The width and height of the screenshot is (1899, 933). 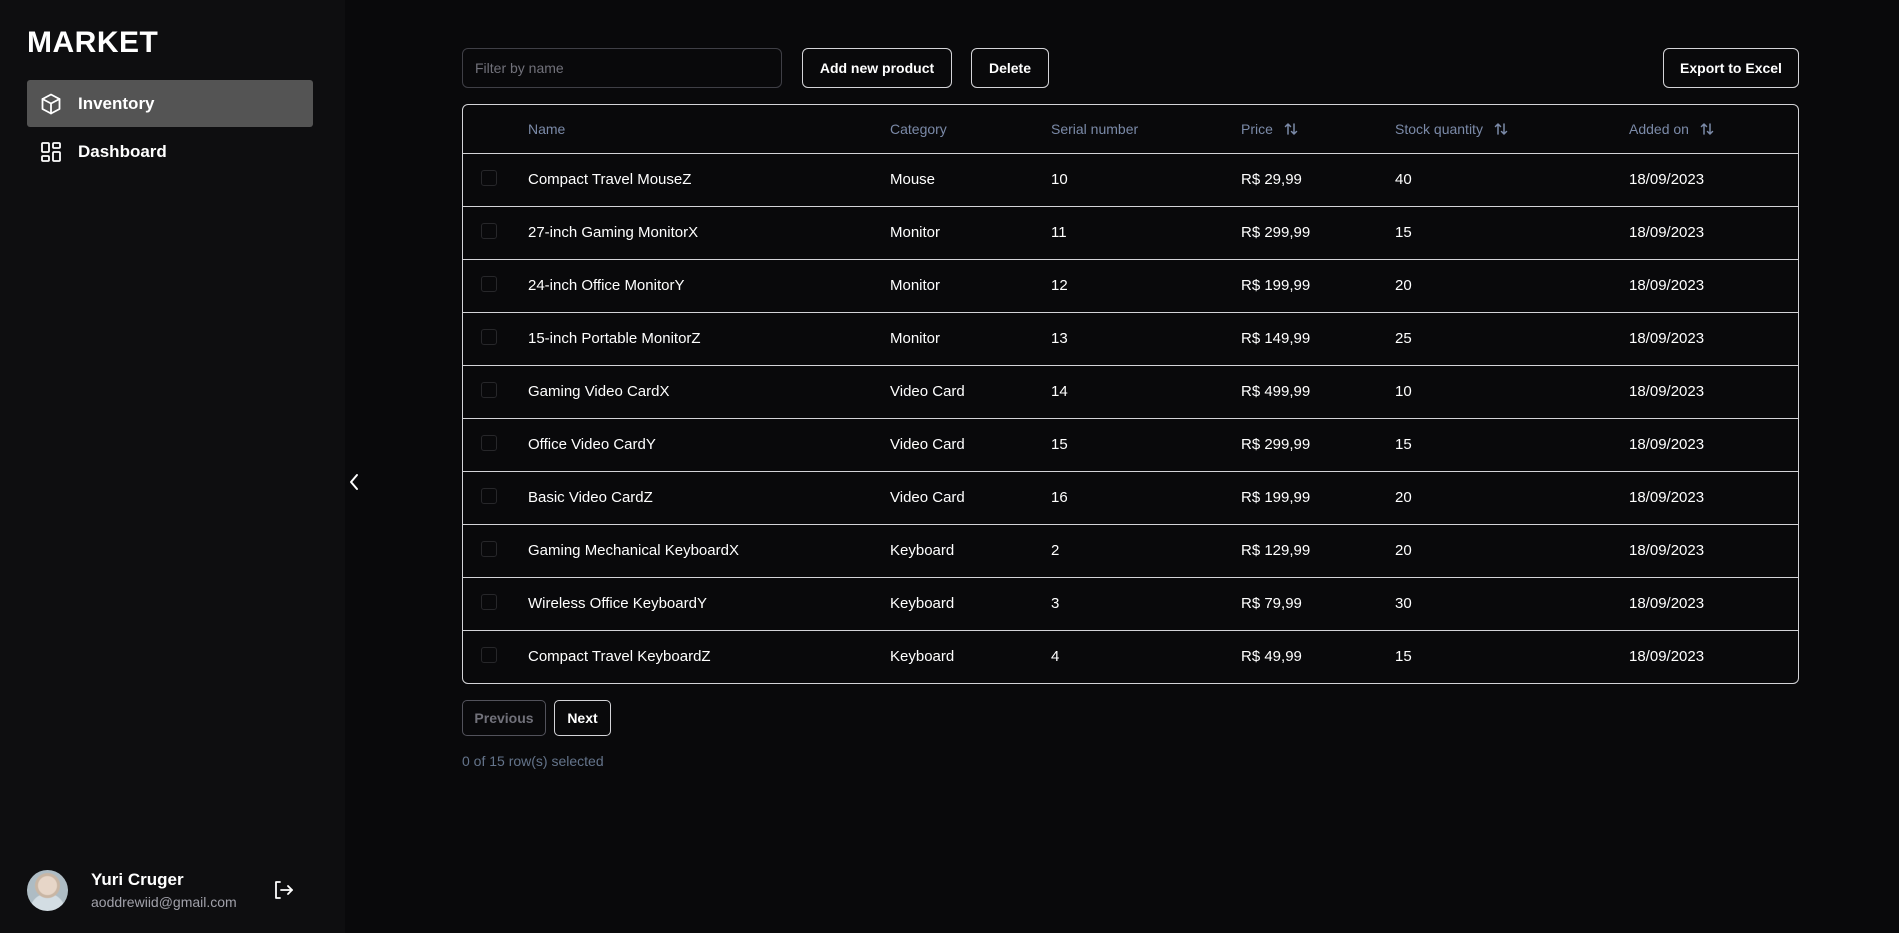 I want to click on cell-serial: 16, so click(x=1059, y=497).